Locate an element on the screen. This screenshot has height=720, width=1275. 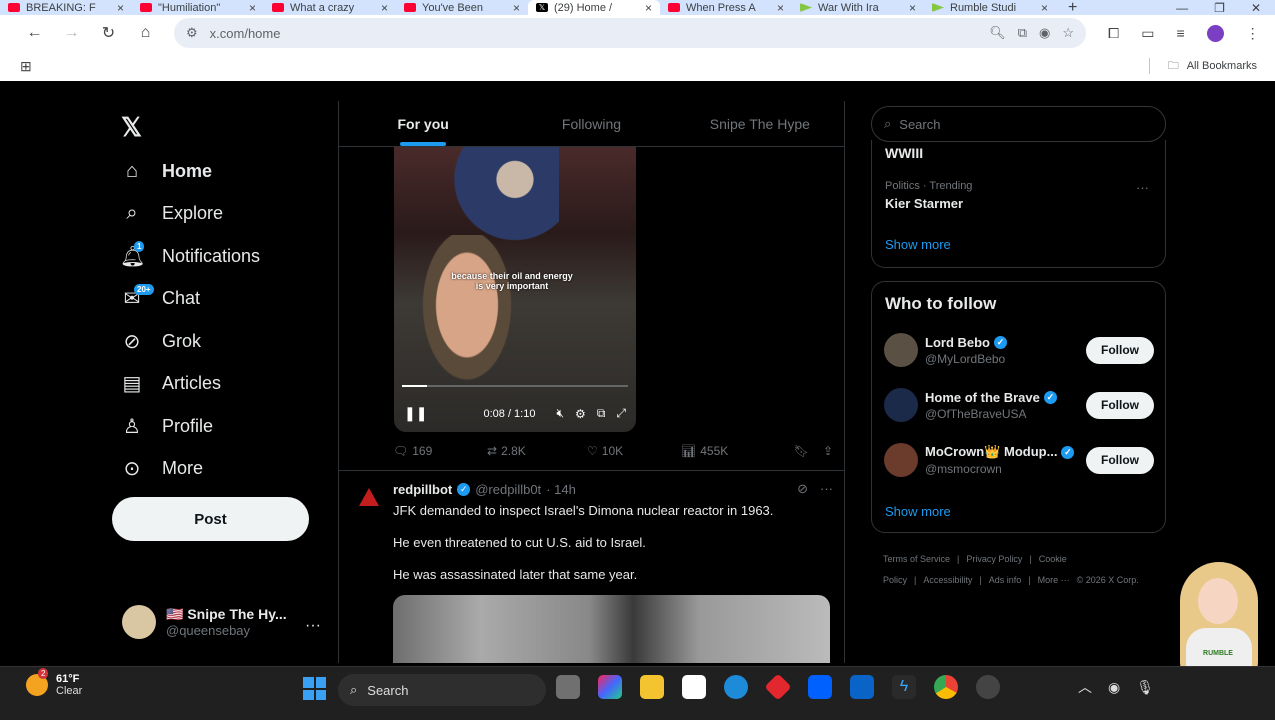
microphone-icon: 🎙︎ is located at coordinates (1145, 687).